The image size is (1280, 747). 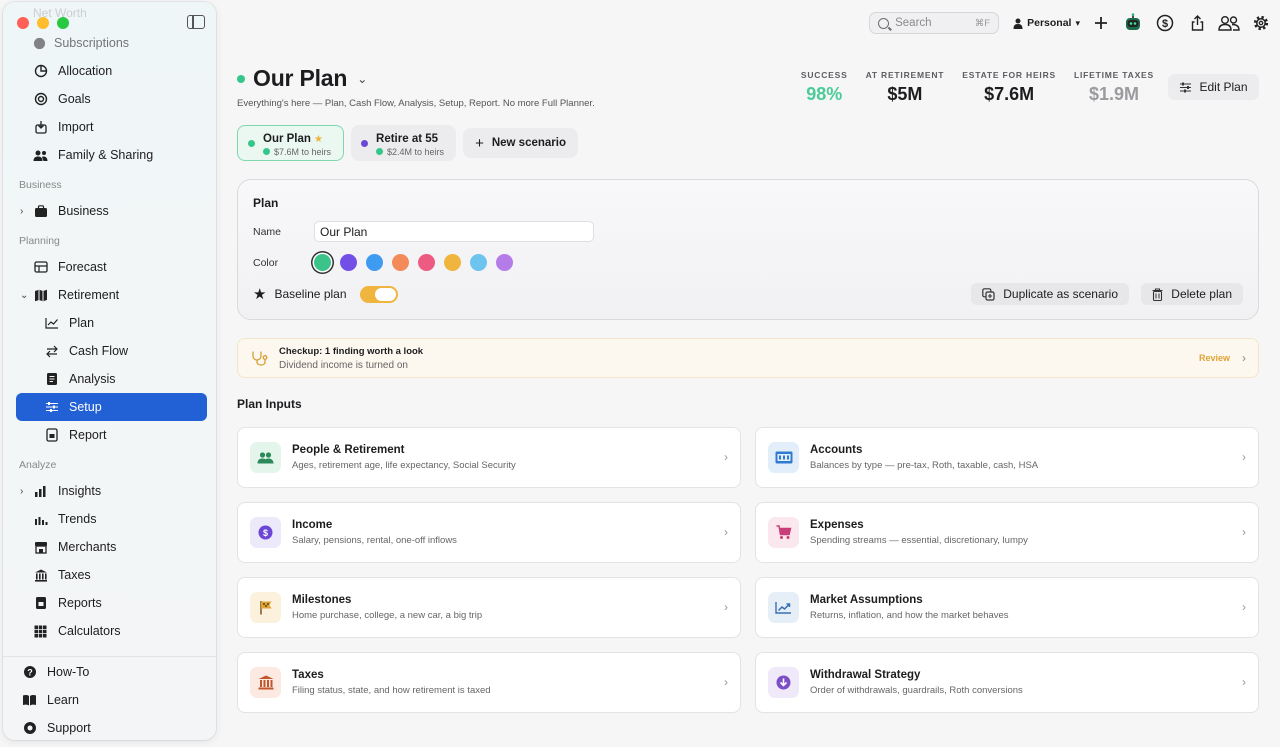 What do you see at coordinates (69, 728) in the screenshot?
I see `sidebar-item-label: Support` at bounding box center [69, 728].